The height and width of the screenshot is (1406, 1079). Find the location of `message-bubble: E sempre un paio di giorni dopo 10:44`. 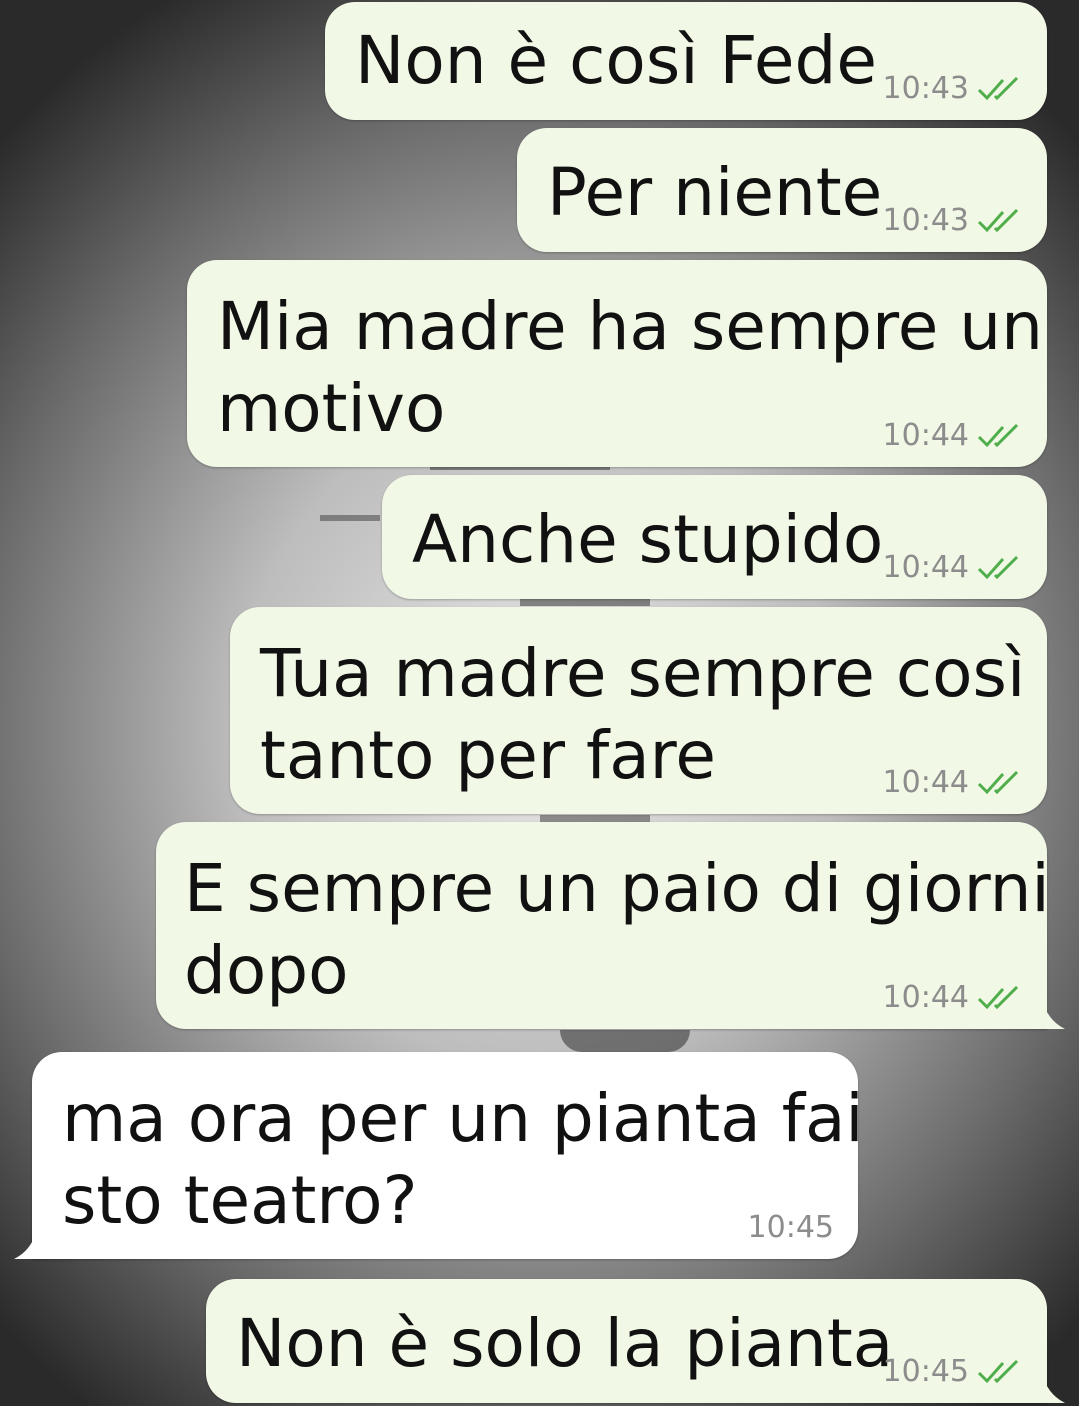

message-bubble: E sempre un paio di giorni dopo 10:44 is located at coordinates (603, 925).